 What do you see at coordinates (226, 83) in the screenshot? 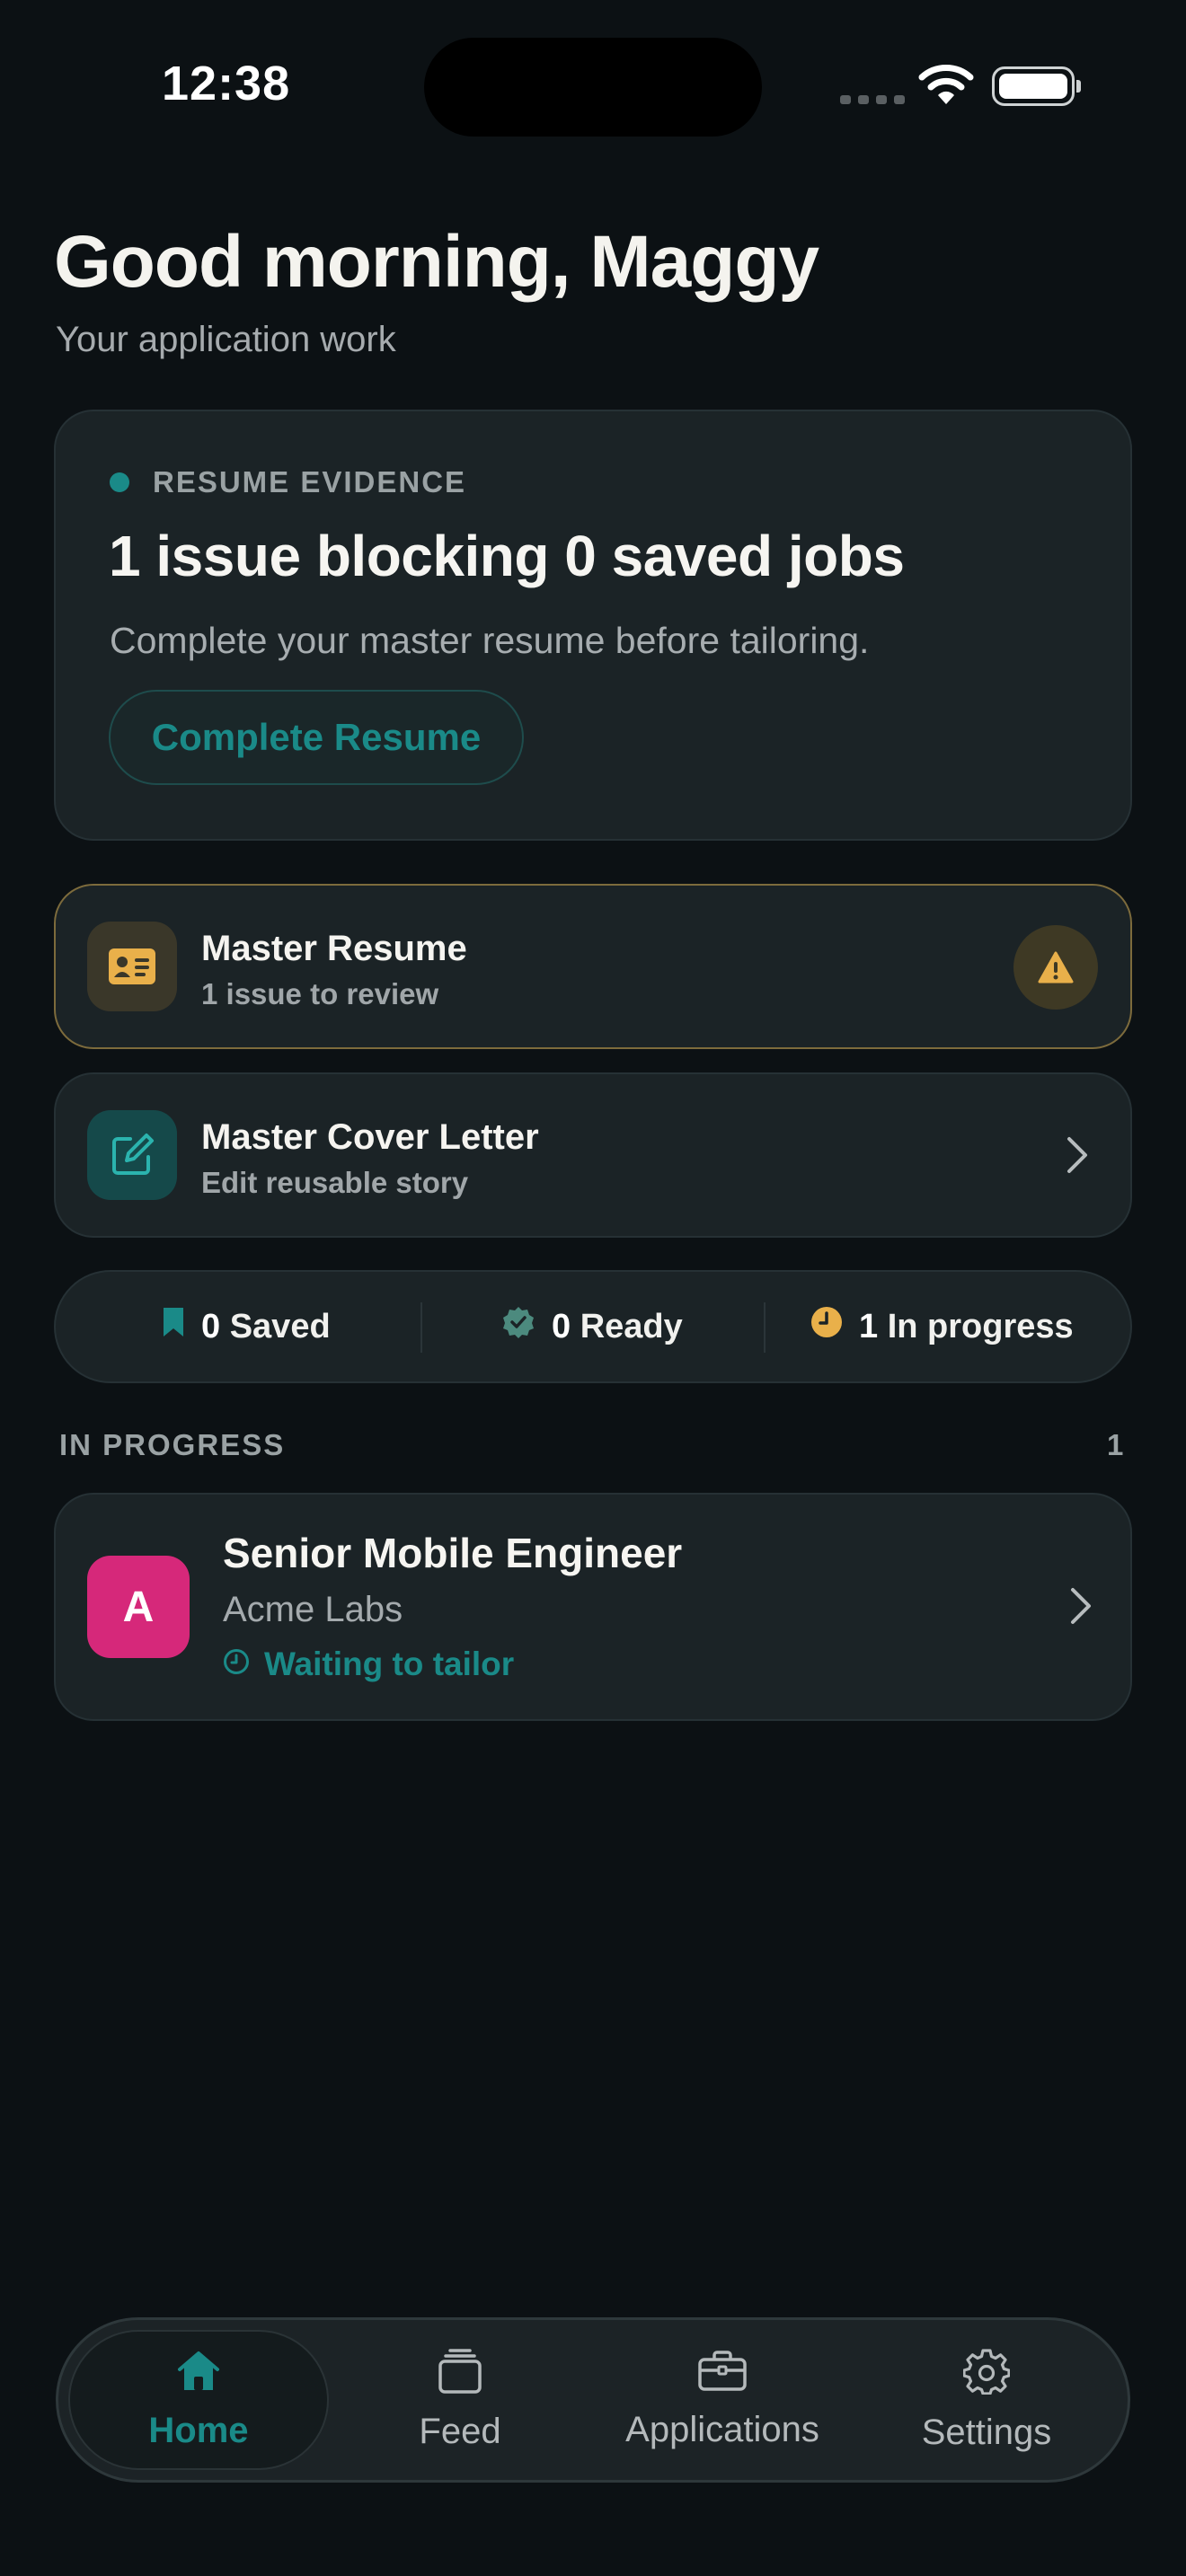
I see `status-time: 12:38` at bounding box center [226, 83].